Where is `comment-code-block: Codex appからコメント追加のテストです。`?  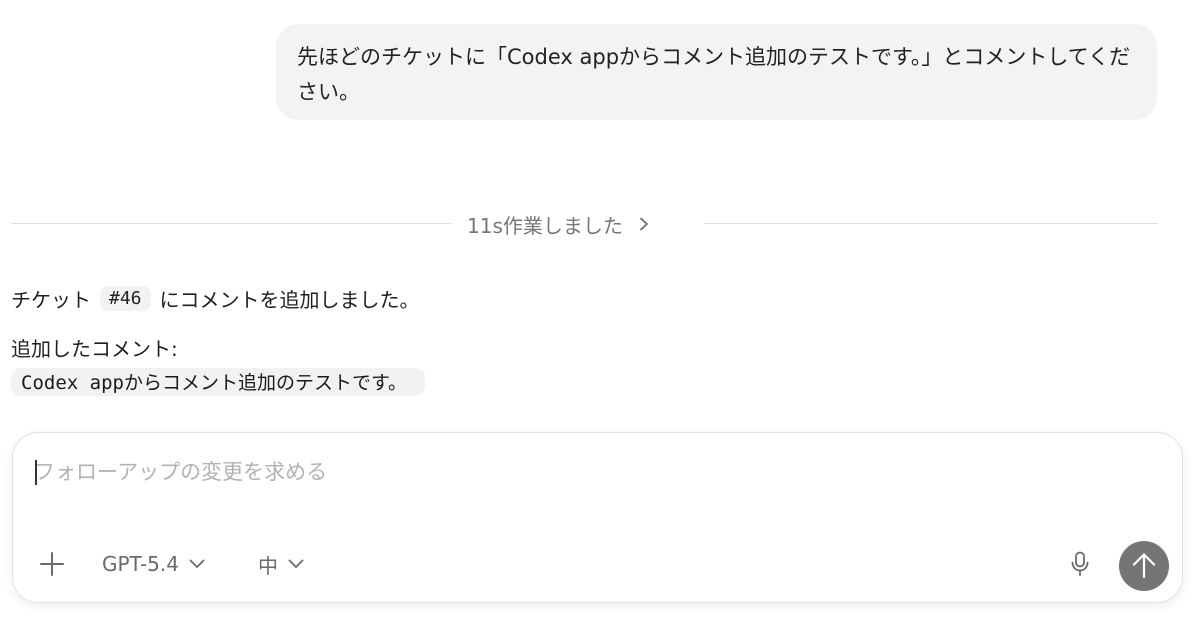 comment-code-block: Codex appからコメント追加のテストです。 is located at coordinates (218, 382).